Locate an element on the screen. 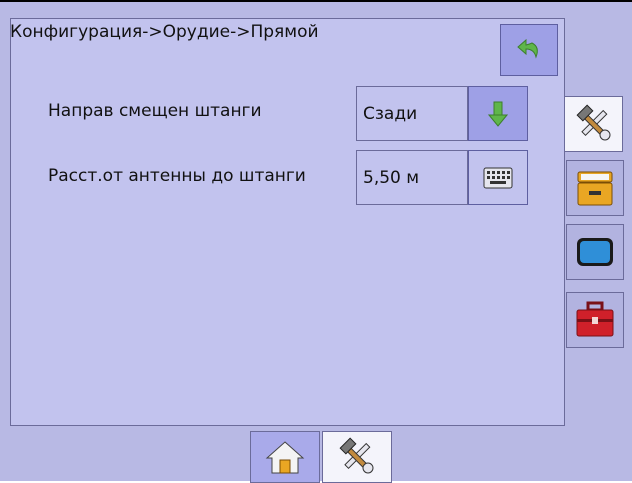 This screenshot has height=483, width=632. back-arrow-icon is located at coordinates (527, 48).